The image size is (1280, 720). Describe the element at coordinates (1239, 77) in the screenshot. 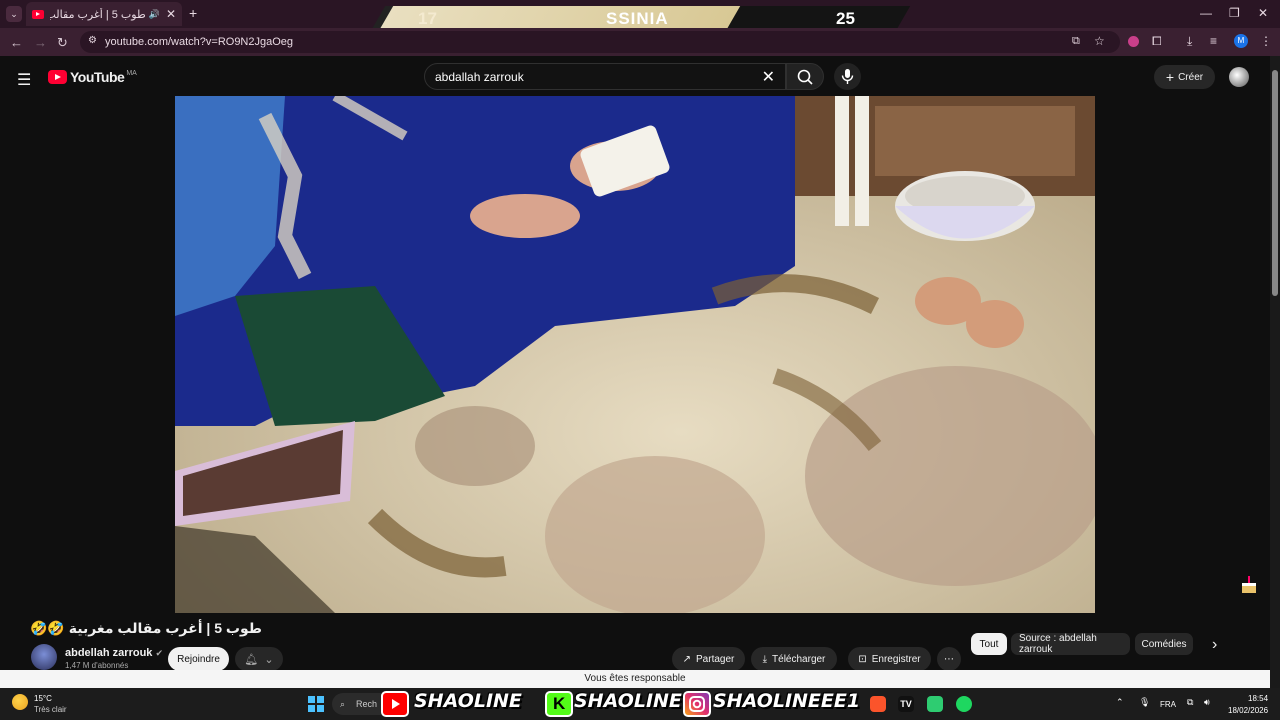

I see `account-avatar` at that location.